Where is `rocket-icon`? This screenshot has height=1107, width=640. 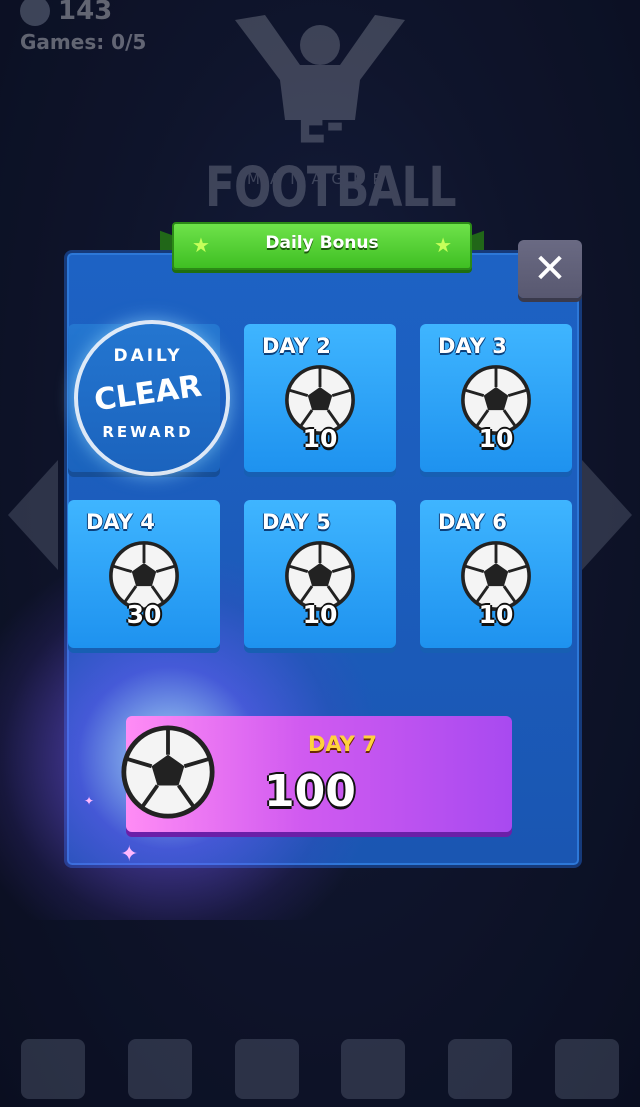
rocket-icon is located at coordinates (479, 1068).